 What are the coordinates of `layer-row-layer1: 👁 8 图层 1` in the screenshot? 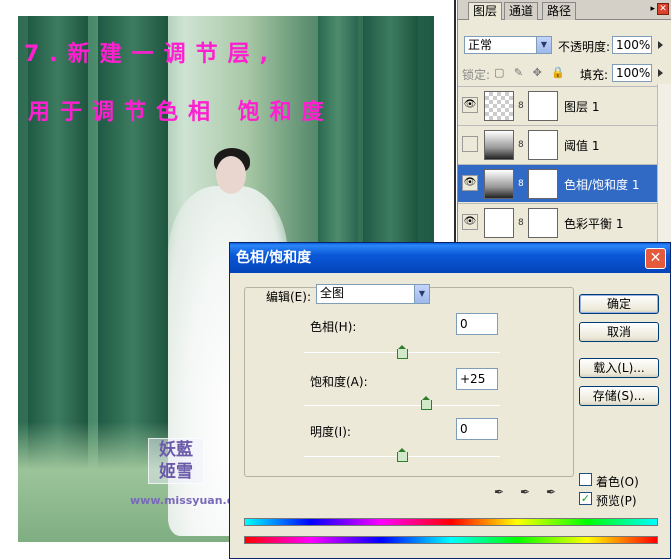 It's located at (558, 105).